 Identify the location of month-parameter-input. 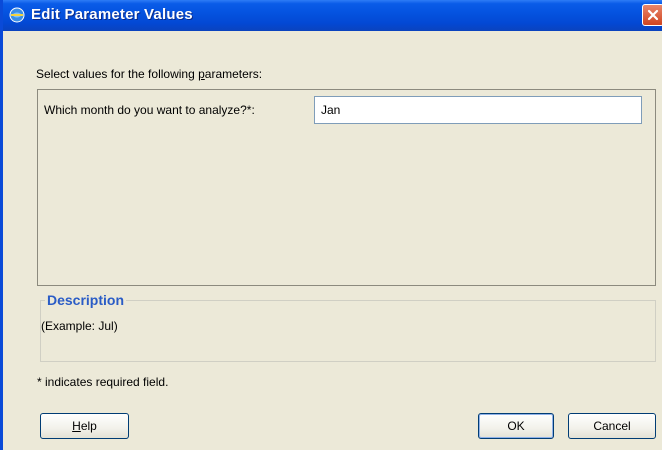
(478, 110).